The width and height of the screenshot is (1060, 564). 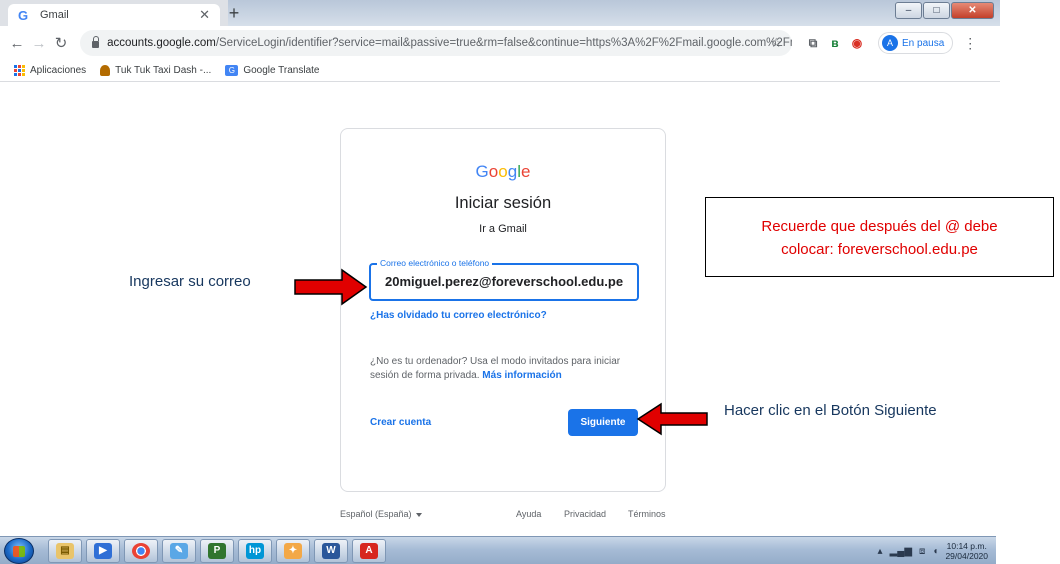 I want to click on taskbar-app, so click(x=141, y=551).